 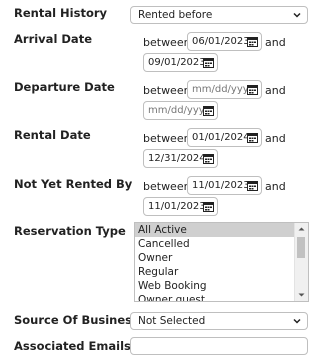 What do you see at coordinates (177, 62) in the screenshot?
I see `arrival-date-to-value: 09/01/2023` at bounding box center [177, 62].